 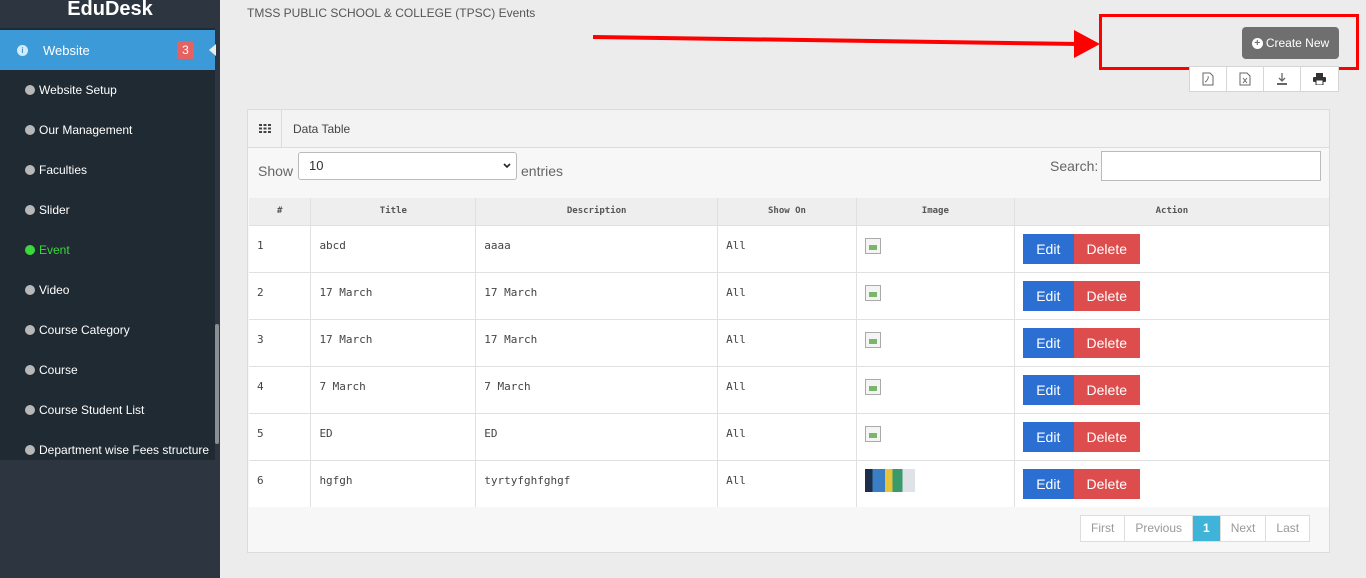 What do you see at coordinates (1211, 166) in the screenshot?
I see `search-input` at bounding box center [1211, 166].